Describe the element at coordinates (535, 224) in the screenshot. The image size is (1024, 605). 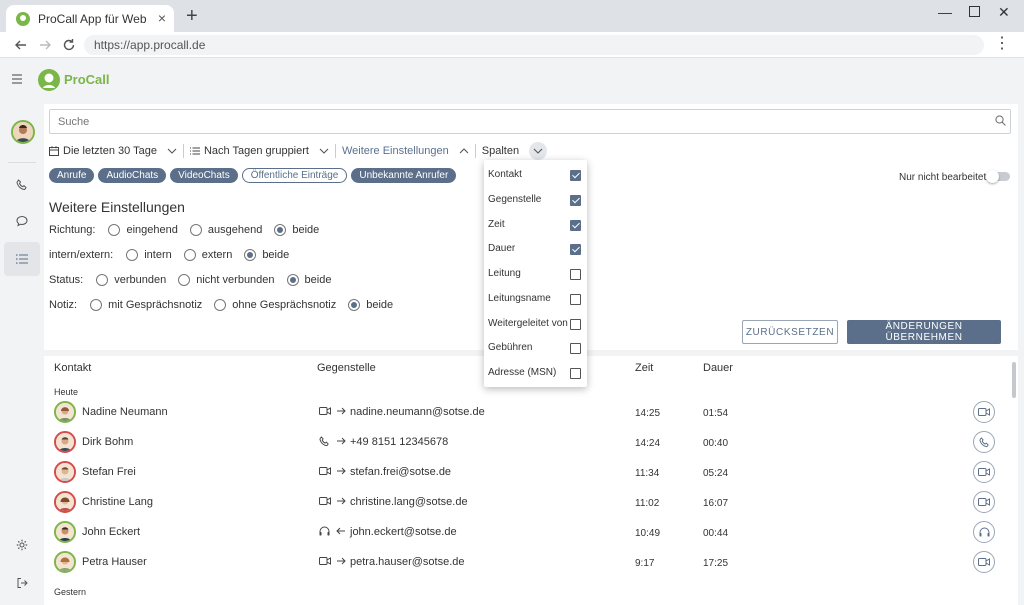
I see `column-option-time: Zeit` at that location.